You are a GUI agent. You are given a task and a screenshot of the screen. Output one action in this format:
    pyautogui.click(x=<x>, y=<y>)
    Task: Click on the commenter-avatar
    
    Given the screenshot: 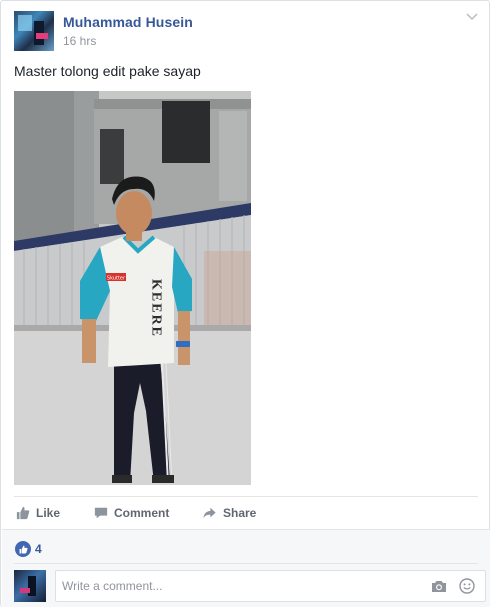 What is the action you would take?
    pyautogui.click(x=30, y=586)
    